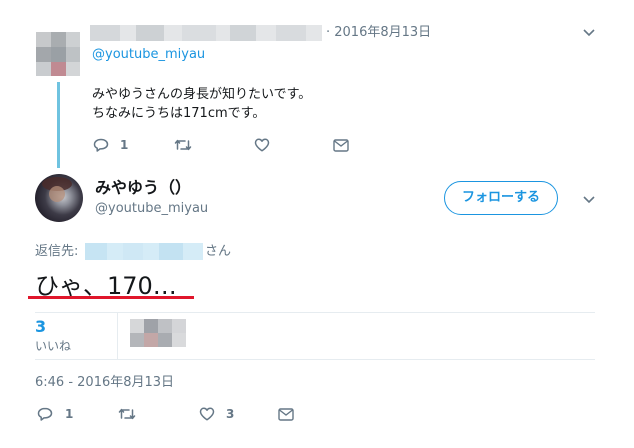 This screenshot has width=634, height=448. Describe the element at coordinates (101, 145) in the screenshot. I see `reply-reply-icon` at that location.